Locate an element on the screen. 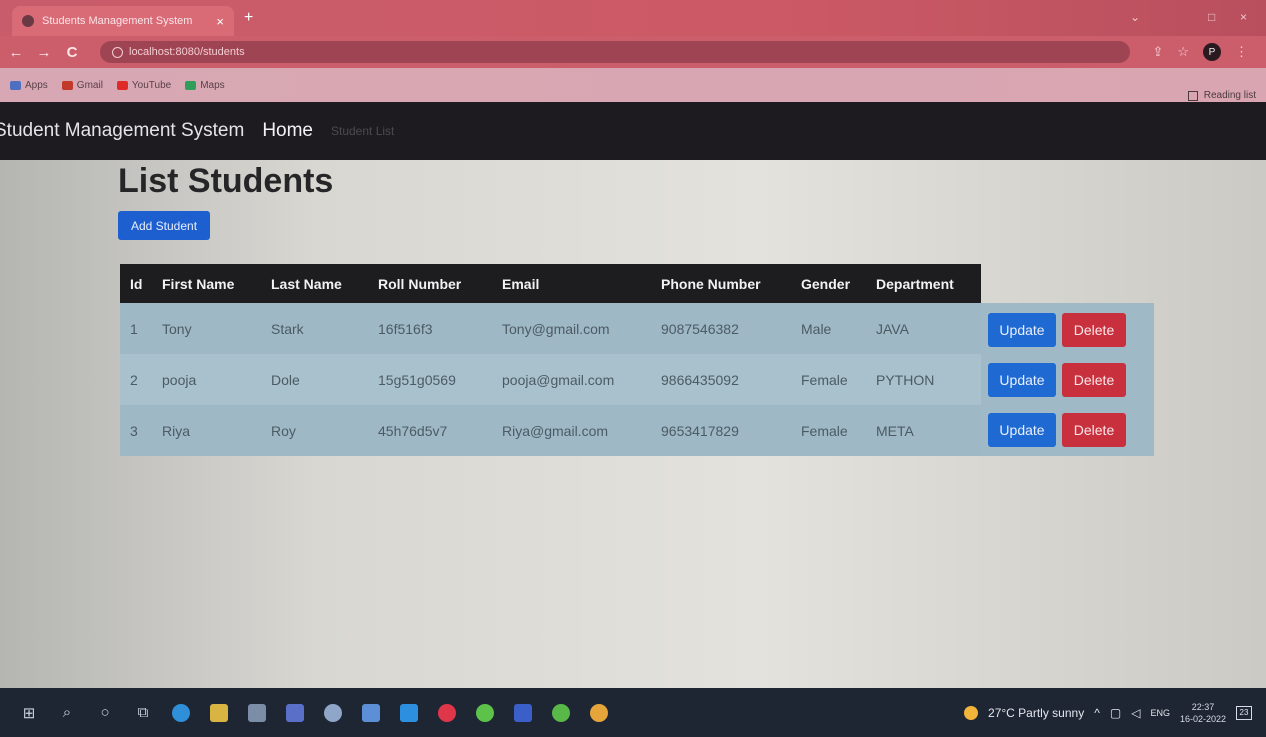 The image size is (1266, 737). bookmark-star-icon: ☆ is located at coordinates (1183, 52).